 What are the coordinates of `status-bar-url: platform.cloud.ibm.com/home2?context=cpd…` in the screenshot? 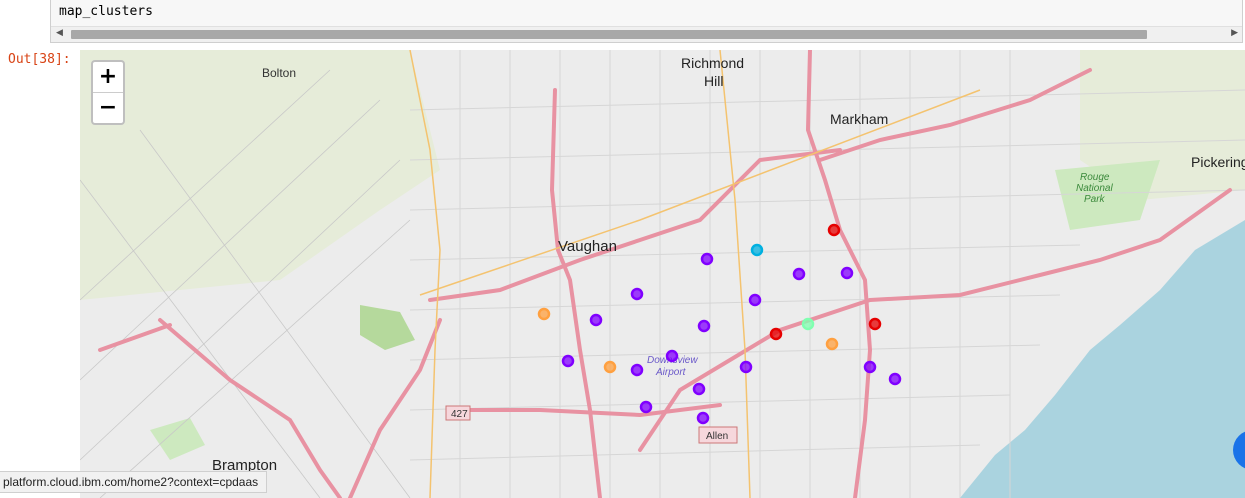 It's located at (134, 482).